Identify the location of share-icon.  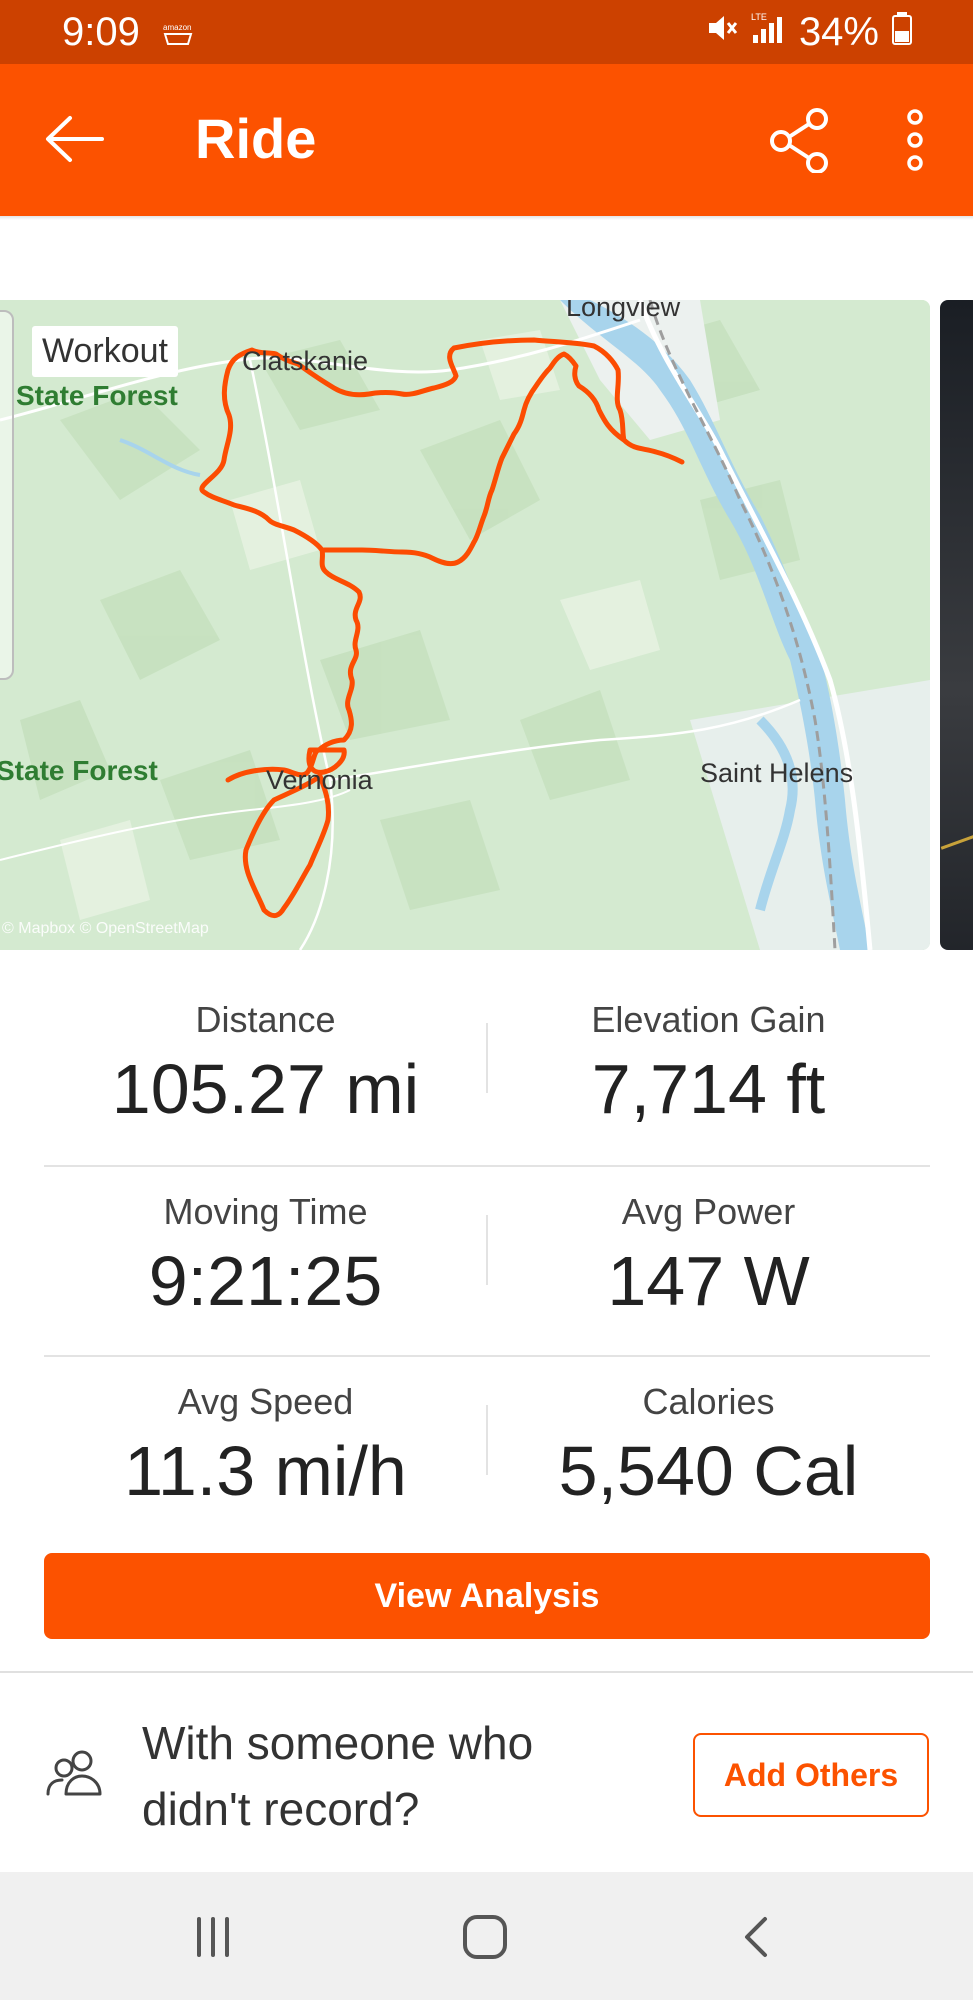
(799, 140).